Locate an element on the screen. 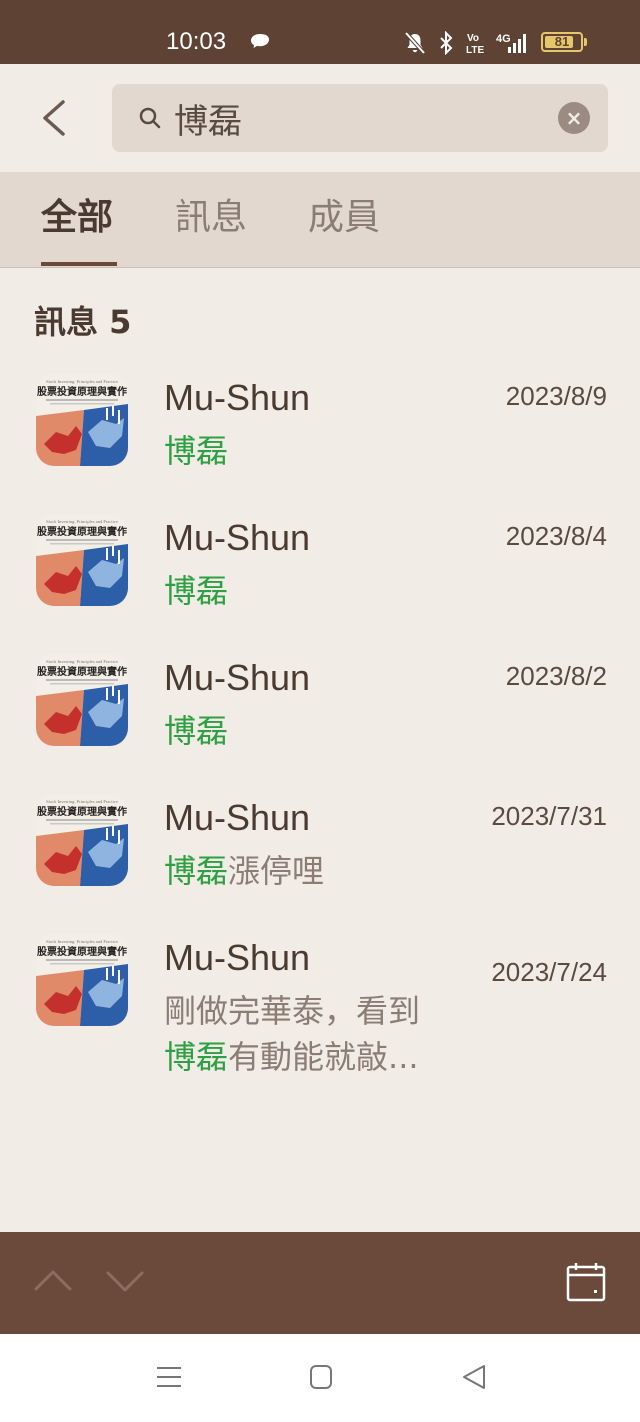  signal-4g-icon: 4G is located at coordinates (511, 43).